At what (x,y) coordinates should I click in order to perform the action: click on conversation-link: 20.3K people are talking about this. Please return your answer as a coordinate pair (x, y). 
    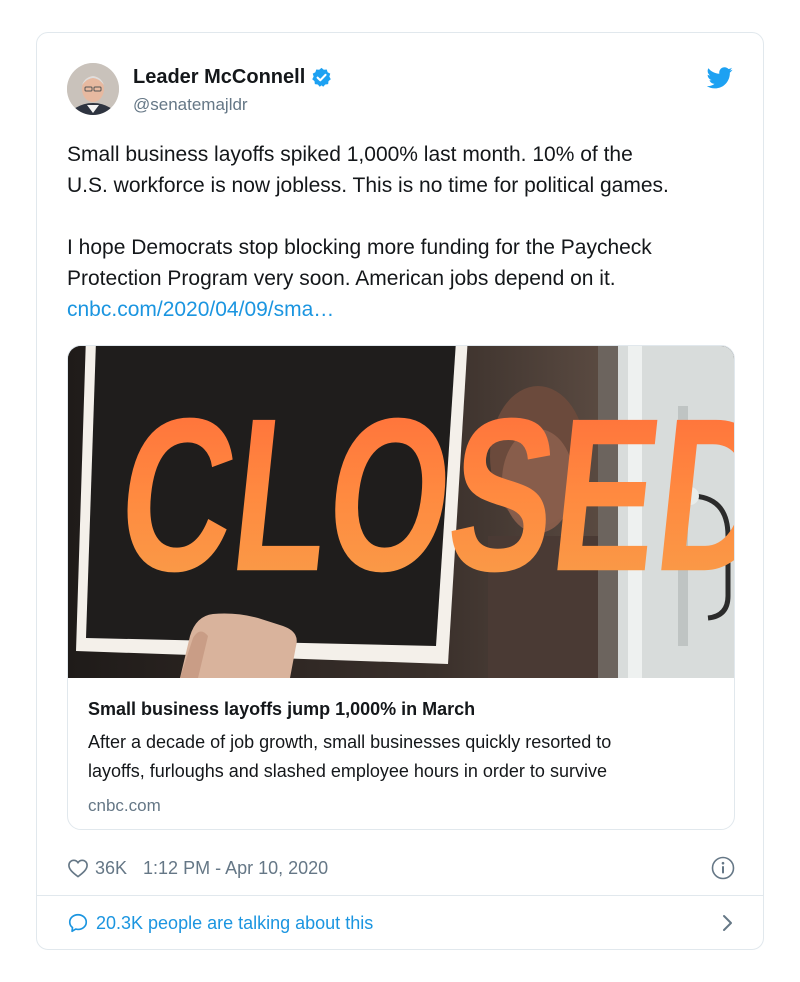
    Looking at the image, I should click on (401, 923).